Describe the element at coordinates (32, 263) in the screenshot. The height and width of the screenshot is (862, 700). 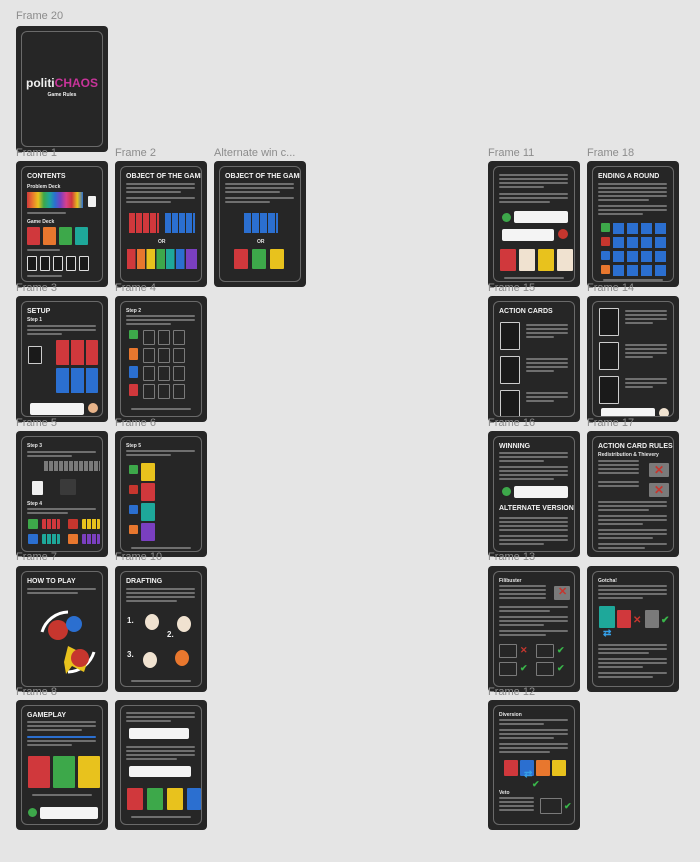
I see `action-card` at that location.